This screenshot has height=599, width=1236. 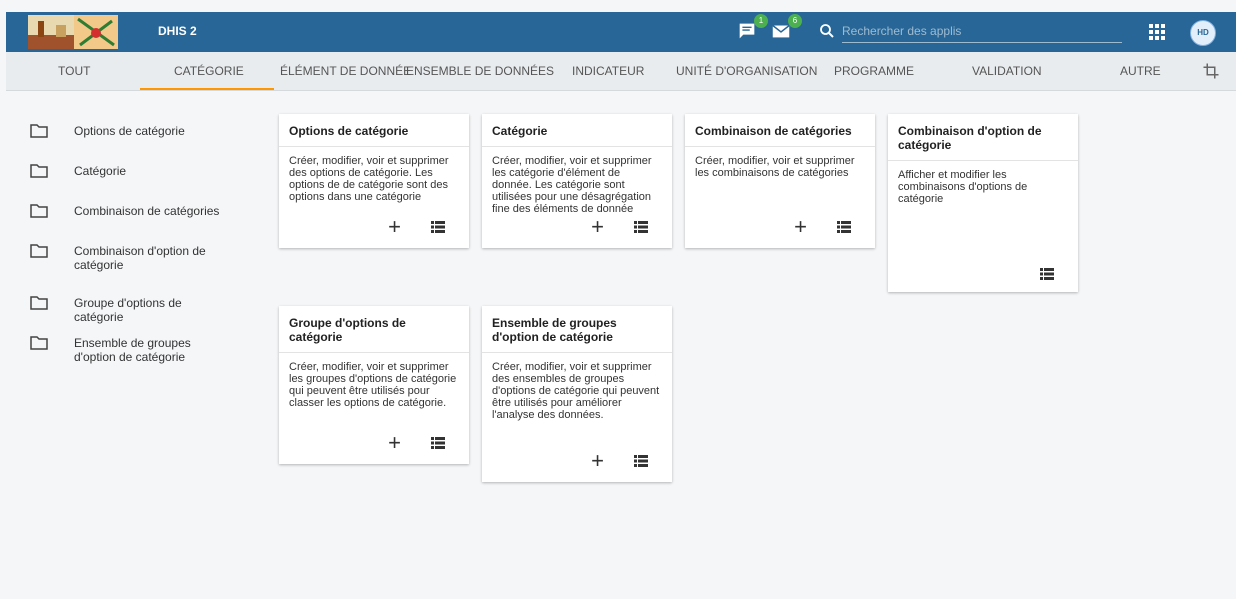 What do you see at coordinates (177, 31) in the screenshot?
I see `app-title: DHIS 2` at bounding box center [177, 31].